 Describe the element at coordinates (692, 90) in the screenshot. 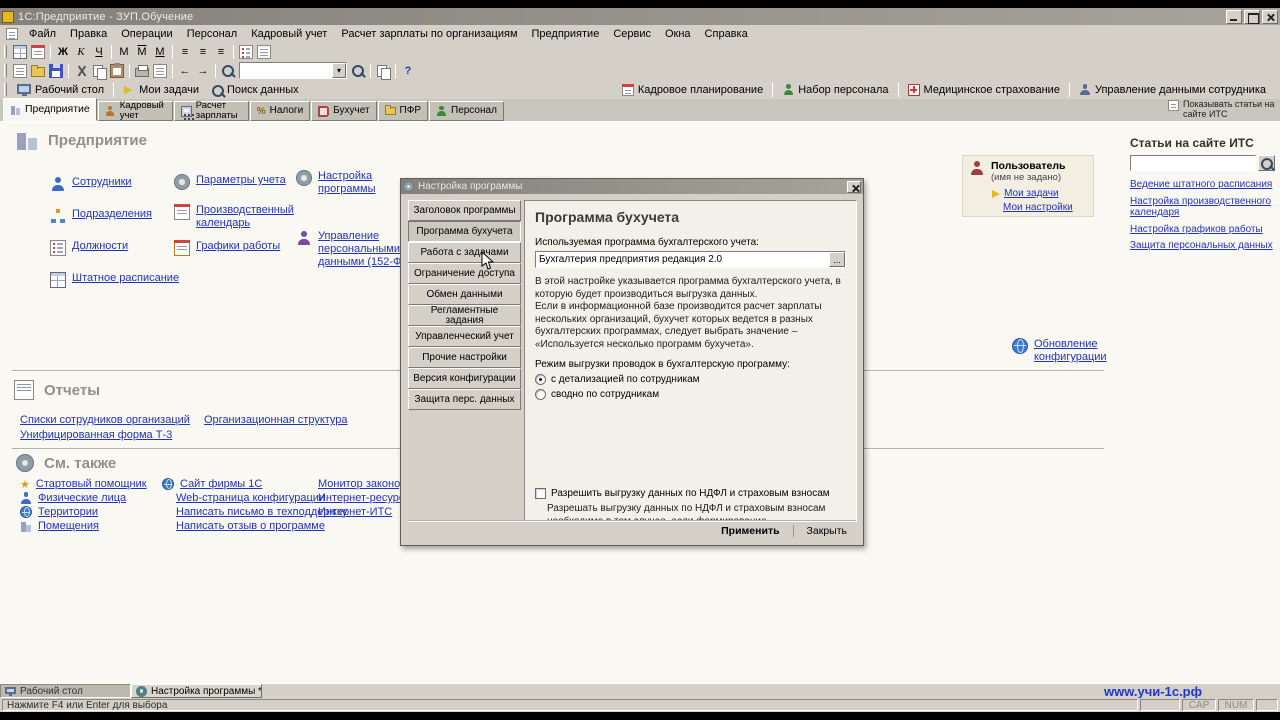

I see `hr-planning-button: Кадровое планирование` at that location.